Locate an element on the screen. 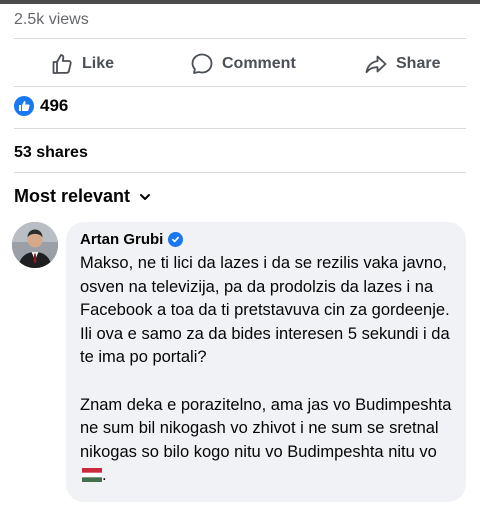  like-label: Like is located at coordinates (98, 63).